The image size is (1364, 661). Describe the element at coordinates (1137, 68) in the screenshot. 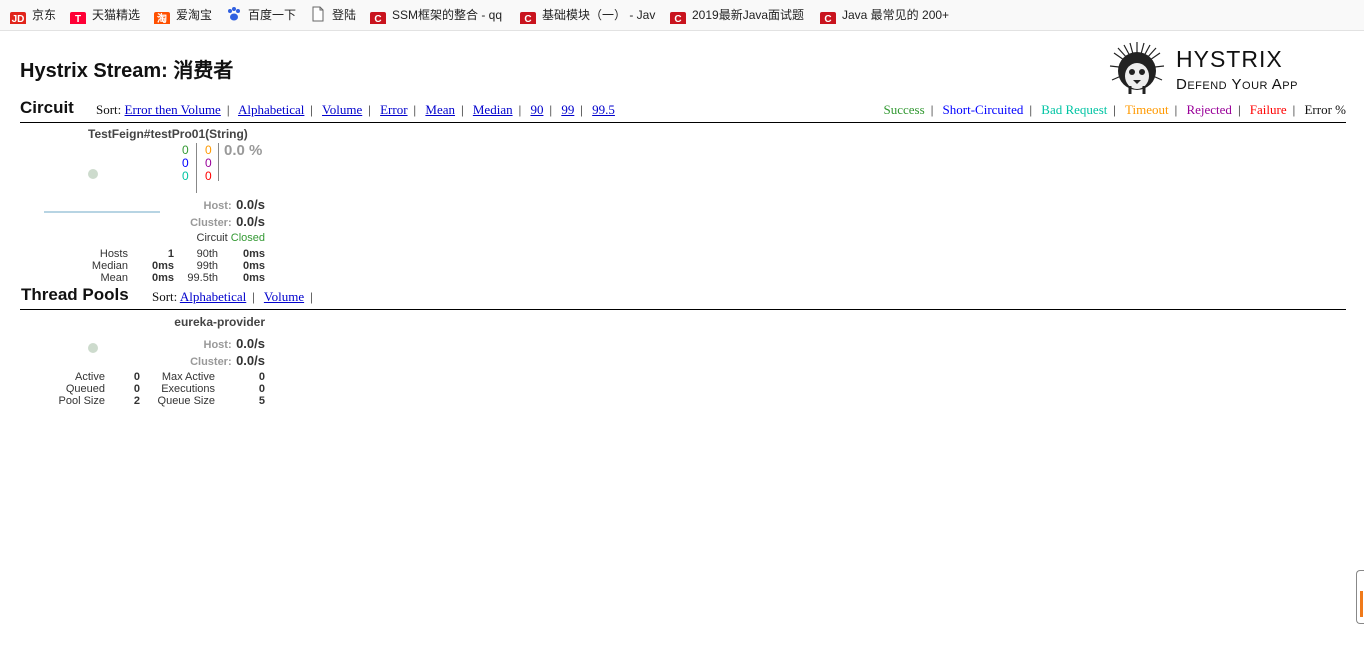

I see `hedgehog-icon` at that location.